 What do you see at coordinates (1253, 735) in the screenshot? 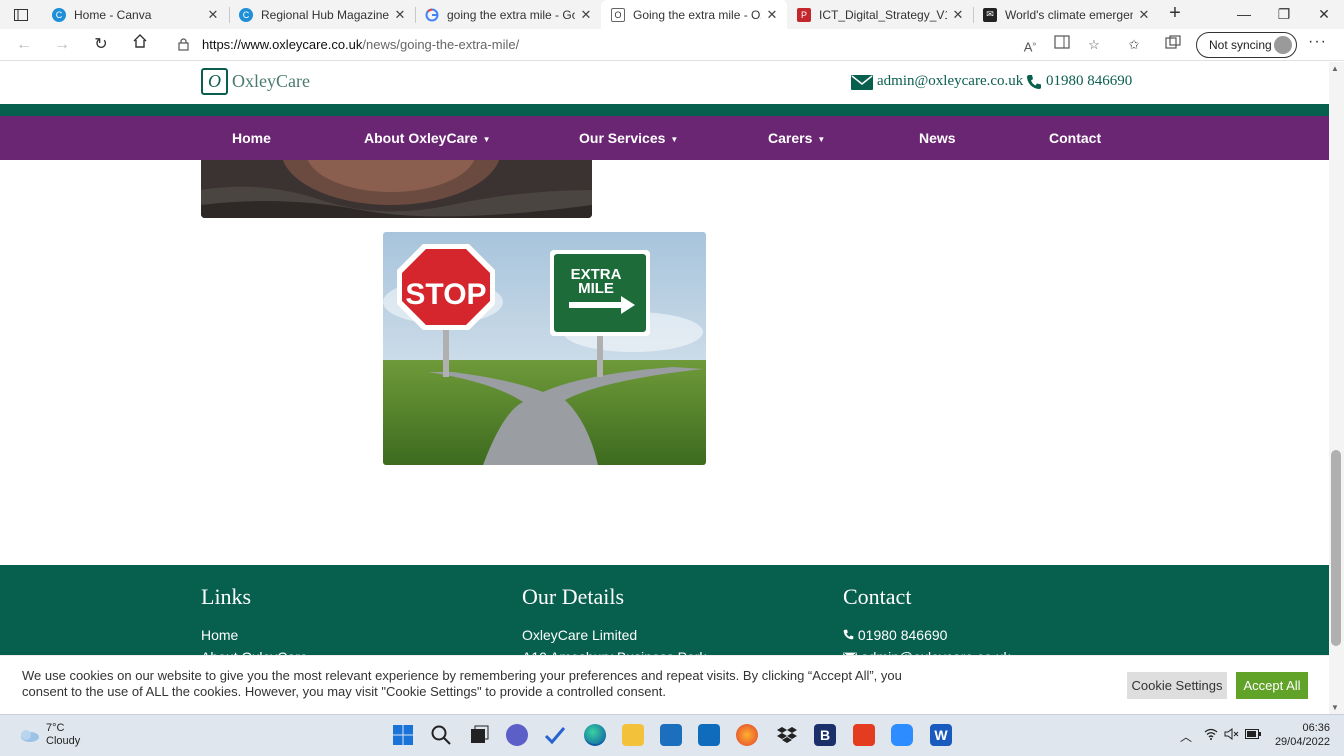
I see `battery-icon` at bounding box center [1253, 735].